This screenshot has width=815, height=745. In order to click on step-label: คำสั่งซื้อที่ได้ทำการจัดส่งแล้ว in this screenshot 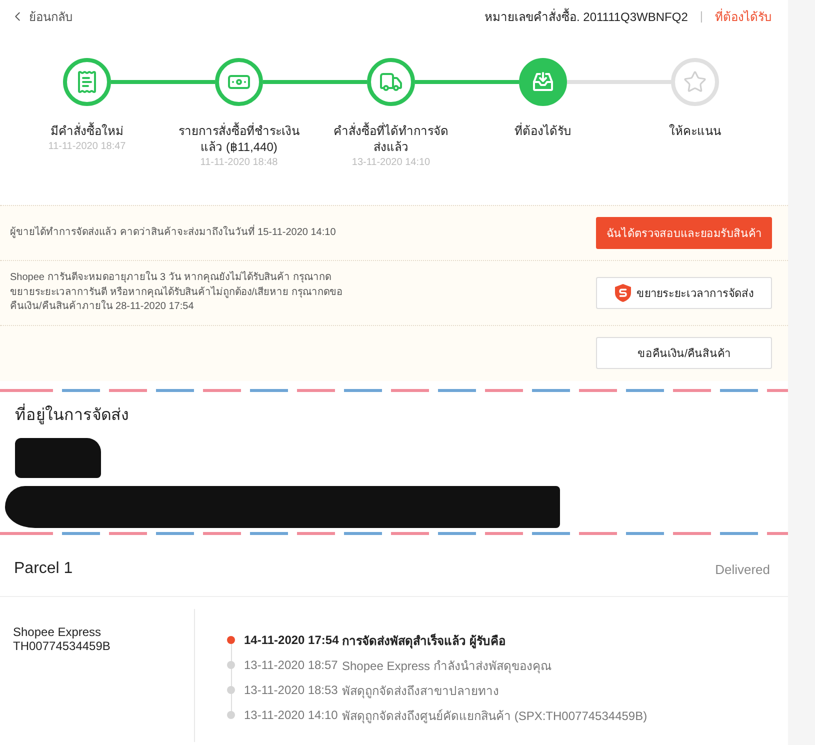, I will do `click(391, 139)`.